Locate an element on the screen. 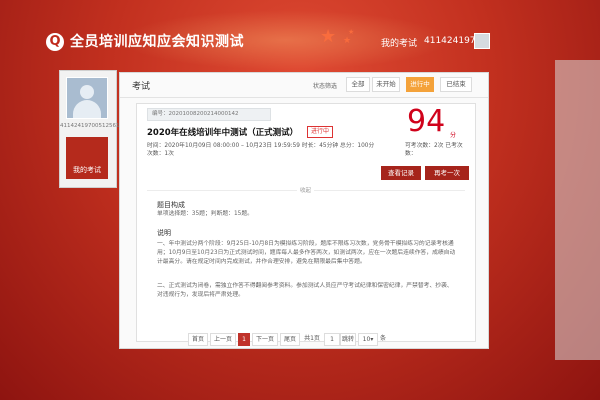 The width and height of the screenshot is (600, 400). filter-not-started-button: 未开始 is located at coordinates (386, 84).